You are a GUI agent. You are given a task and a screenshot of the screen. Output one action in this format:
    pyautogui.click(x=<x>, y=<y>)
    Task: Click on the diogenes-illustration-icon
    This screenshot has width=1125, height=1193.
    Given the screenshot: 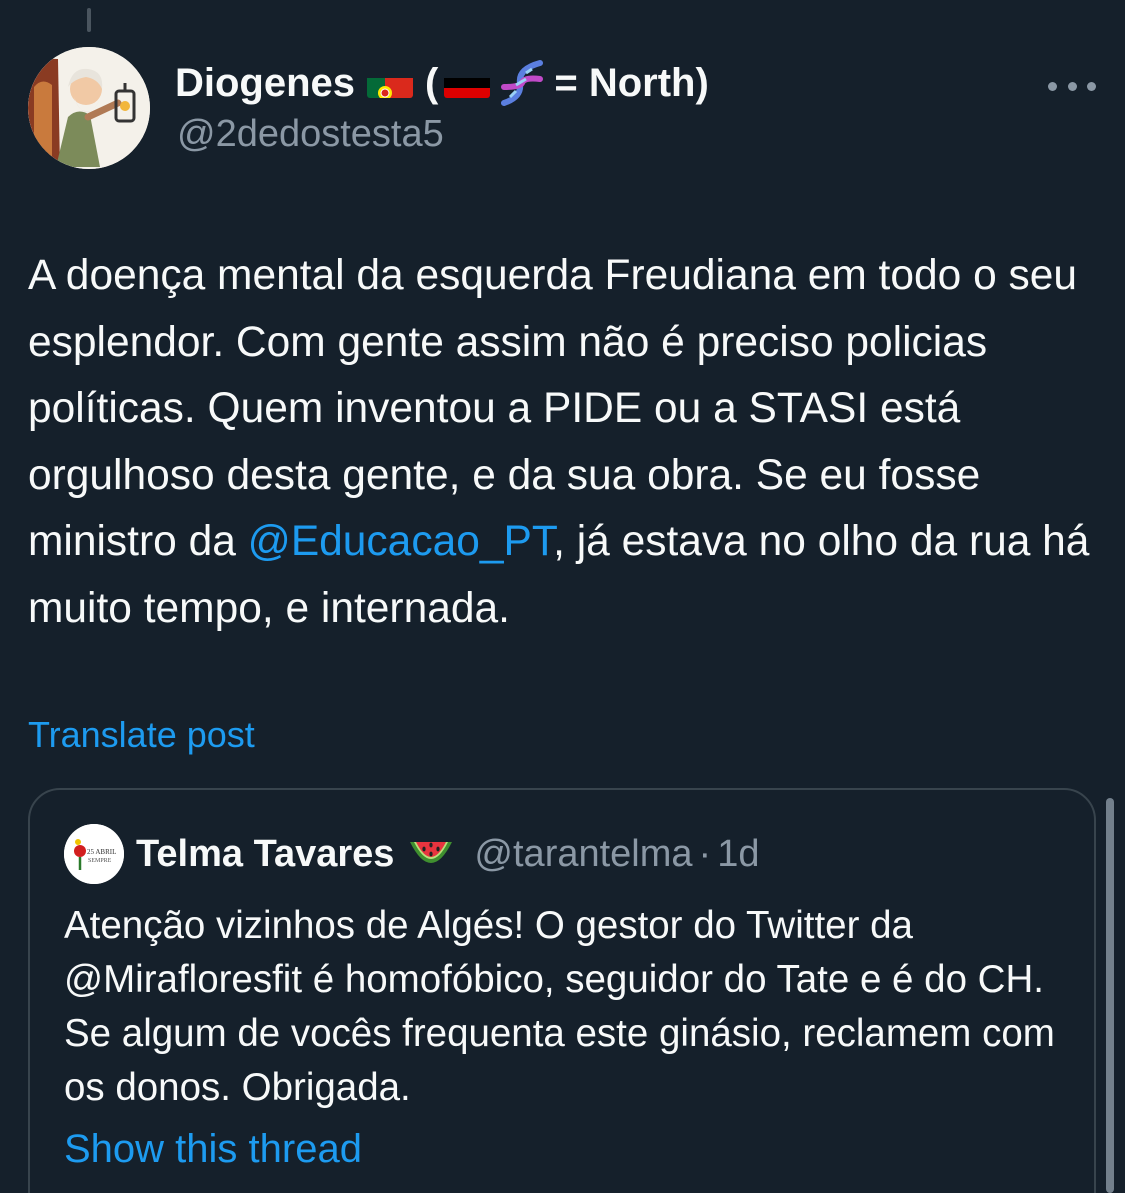 What is the action you would take?
    pyautogui.click(x=89, y=108)
    